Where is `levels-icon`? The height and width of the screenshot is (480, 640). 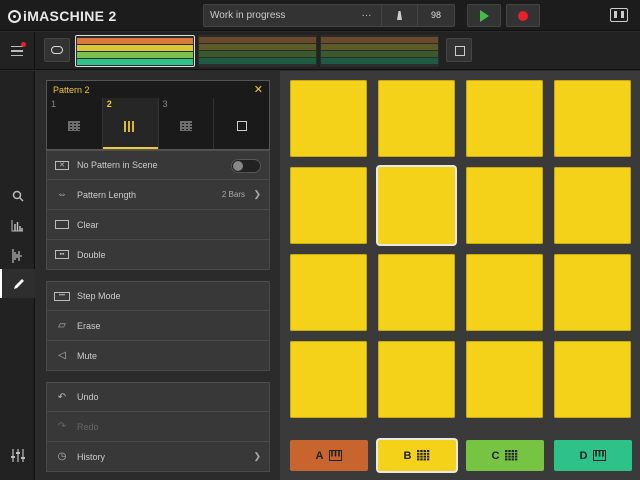
levels-icon is located at coordinates (17, 225).